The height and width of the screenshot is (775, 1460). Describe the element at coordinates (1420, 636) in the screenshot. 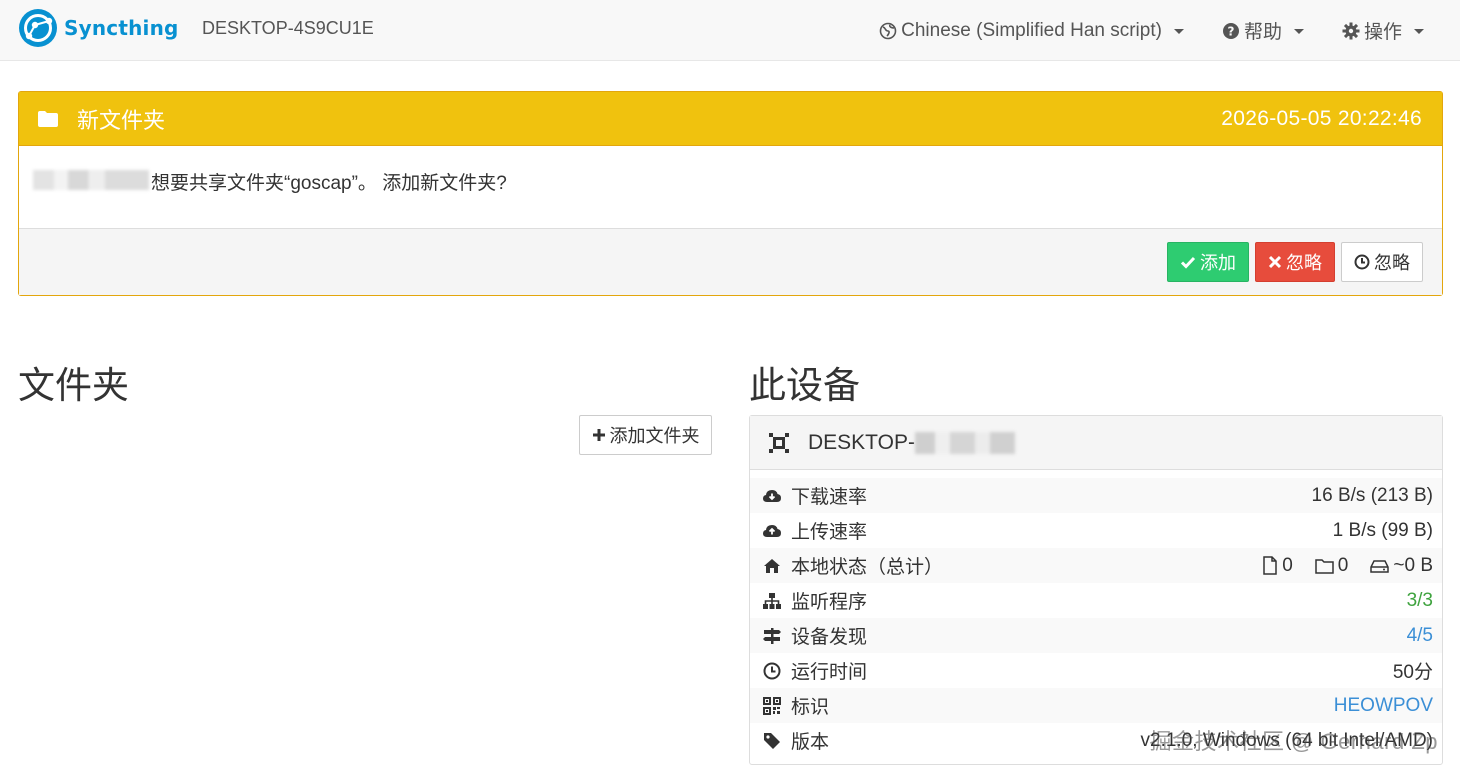

I see `discovery-value: 4/5` at that location.